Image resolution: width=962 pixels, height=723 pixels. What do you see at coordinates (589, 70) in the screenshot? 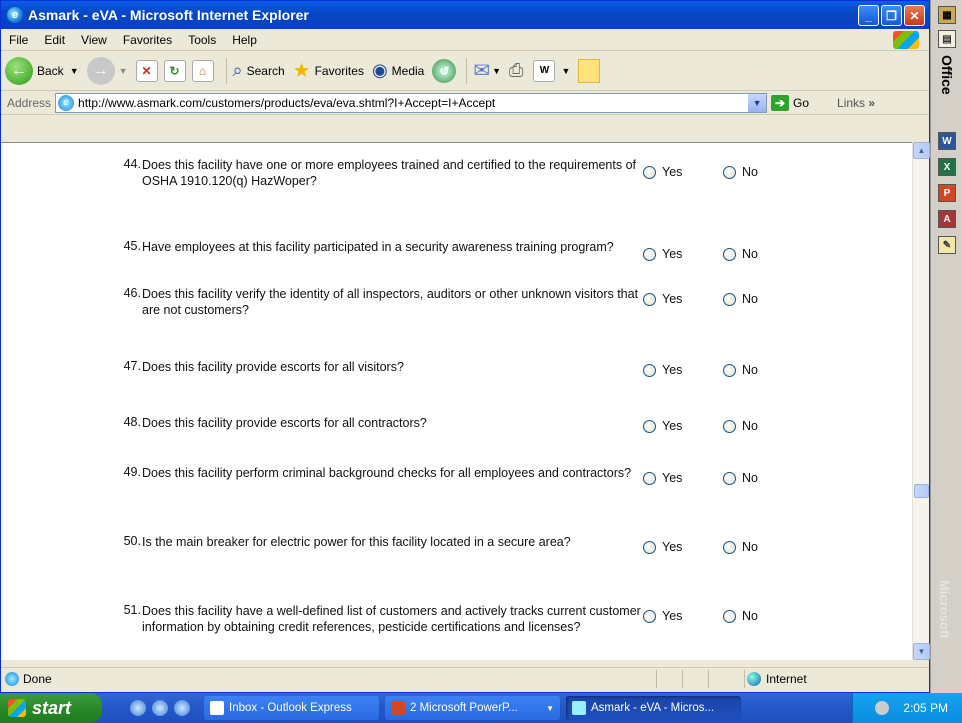
I see `messenger-icon` at bounding box center [589, 70].